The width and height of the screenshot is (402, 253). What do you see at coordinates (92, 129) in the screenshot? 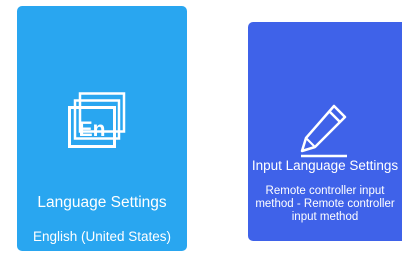
I see `svg-text: En` at bounding box center [92, 129].